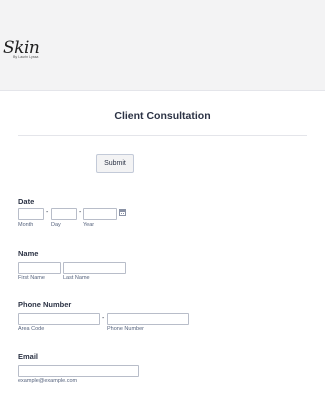 This screenshot has width=325, height=400. What do you see at coordinates (26, 201) in the screenshot?
I see `date-label: Date` at bounding box center [26, 201].